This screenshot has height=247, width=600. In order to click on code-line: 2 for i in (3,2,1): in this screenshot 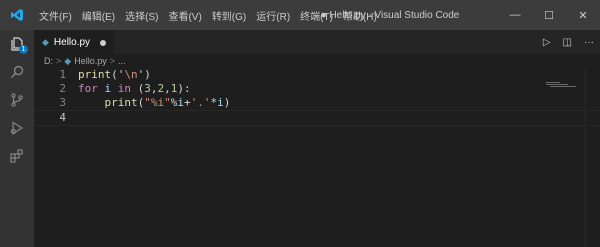, I will do `click(317, 89)`.